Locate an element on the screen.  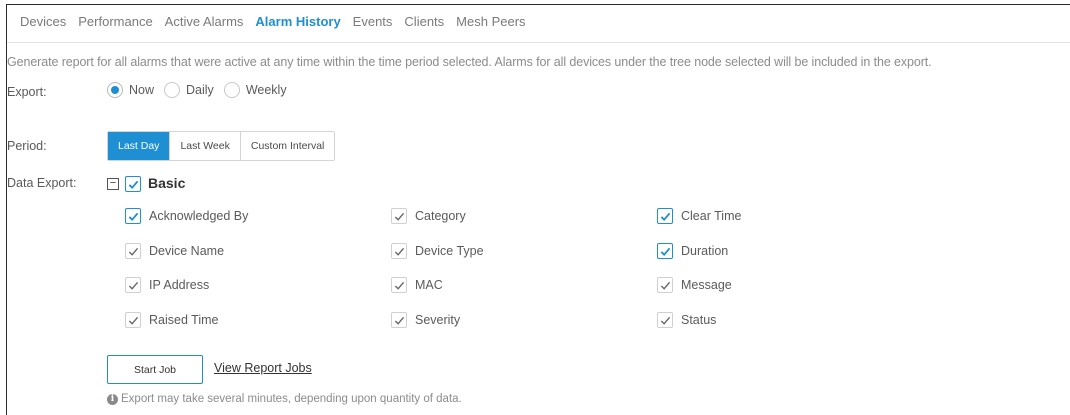
period-segmented-control: Last Day Last Week Custom Interval is located at coordinates (221, 146).